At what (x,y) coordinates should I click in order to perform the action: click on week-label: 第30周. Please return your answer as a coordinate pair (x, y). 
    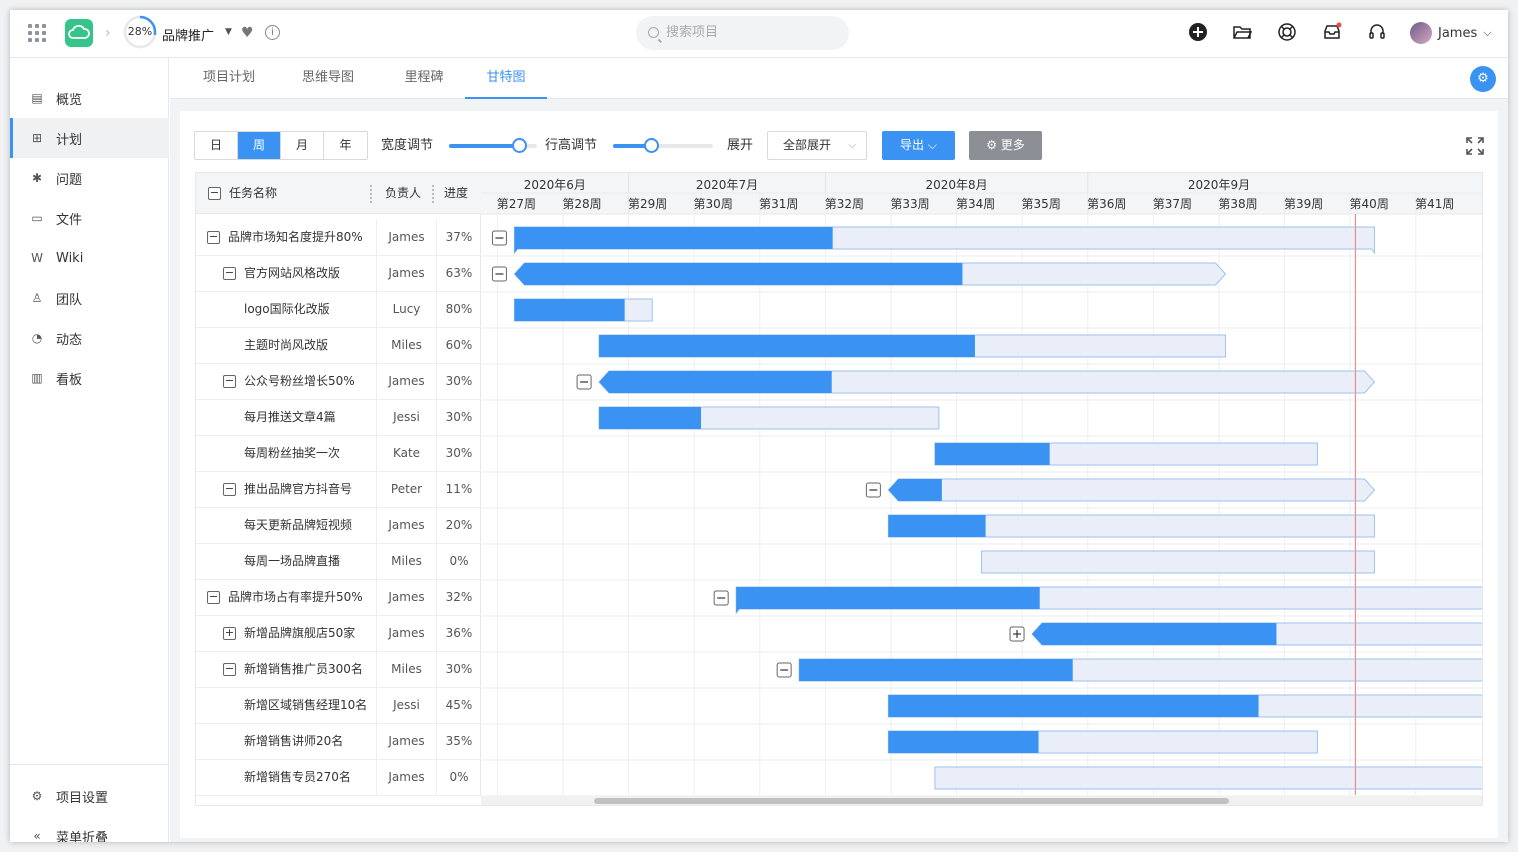
    Looking at the image, I should click on (713, 204).